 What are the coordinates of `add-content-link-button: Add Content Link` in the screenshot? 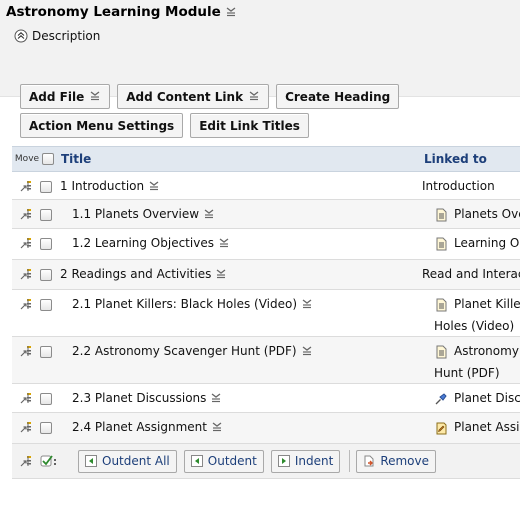 It's located at (193, 96).